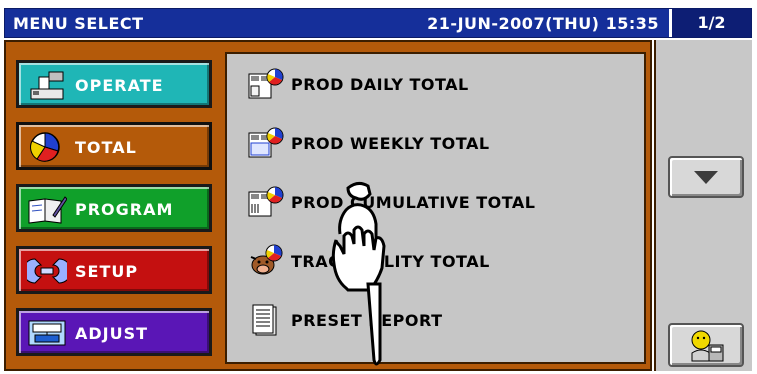  I want to click on prod-cumulative-total-item: PROD CUMULATIVE TOTAL, so click(437, 202).